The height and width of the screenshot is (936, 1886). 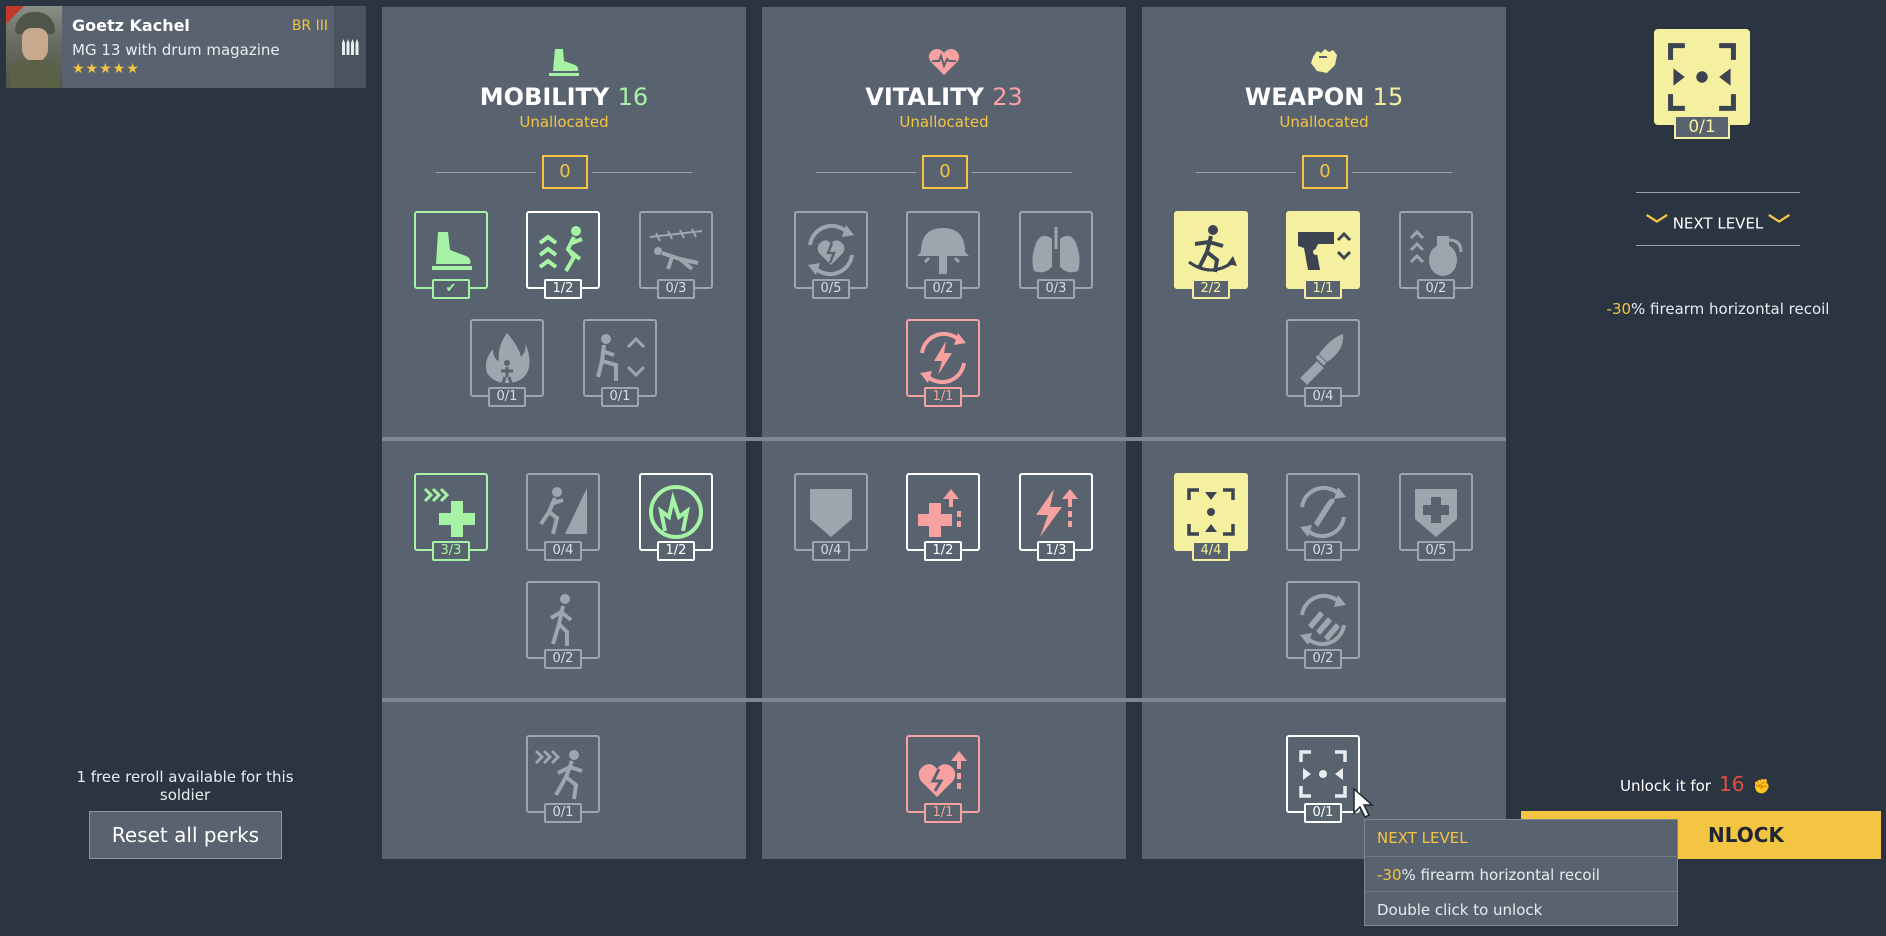 I want to click on shield-plus-icon, so click(x=1436, y=513).